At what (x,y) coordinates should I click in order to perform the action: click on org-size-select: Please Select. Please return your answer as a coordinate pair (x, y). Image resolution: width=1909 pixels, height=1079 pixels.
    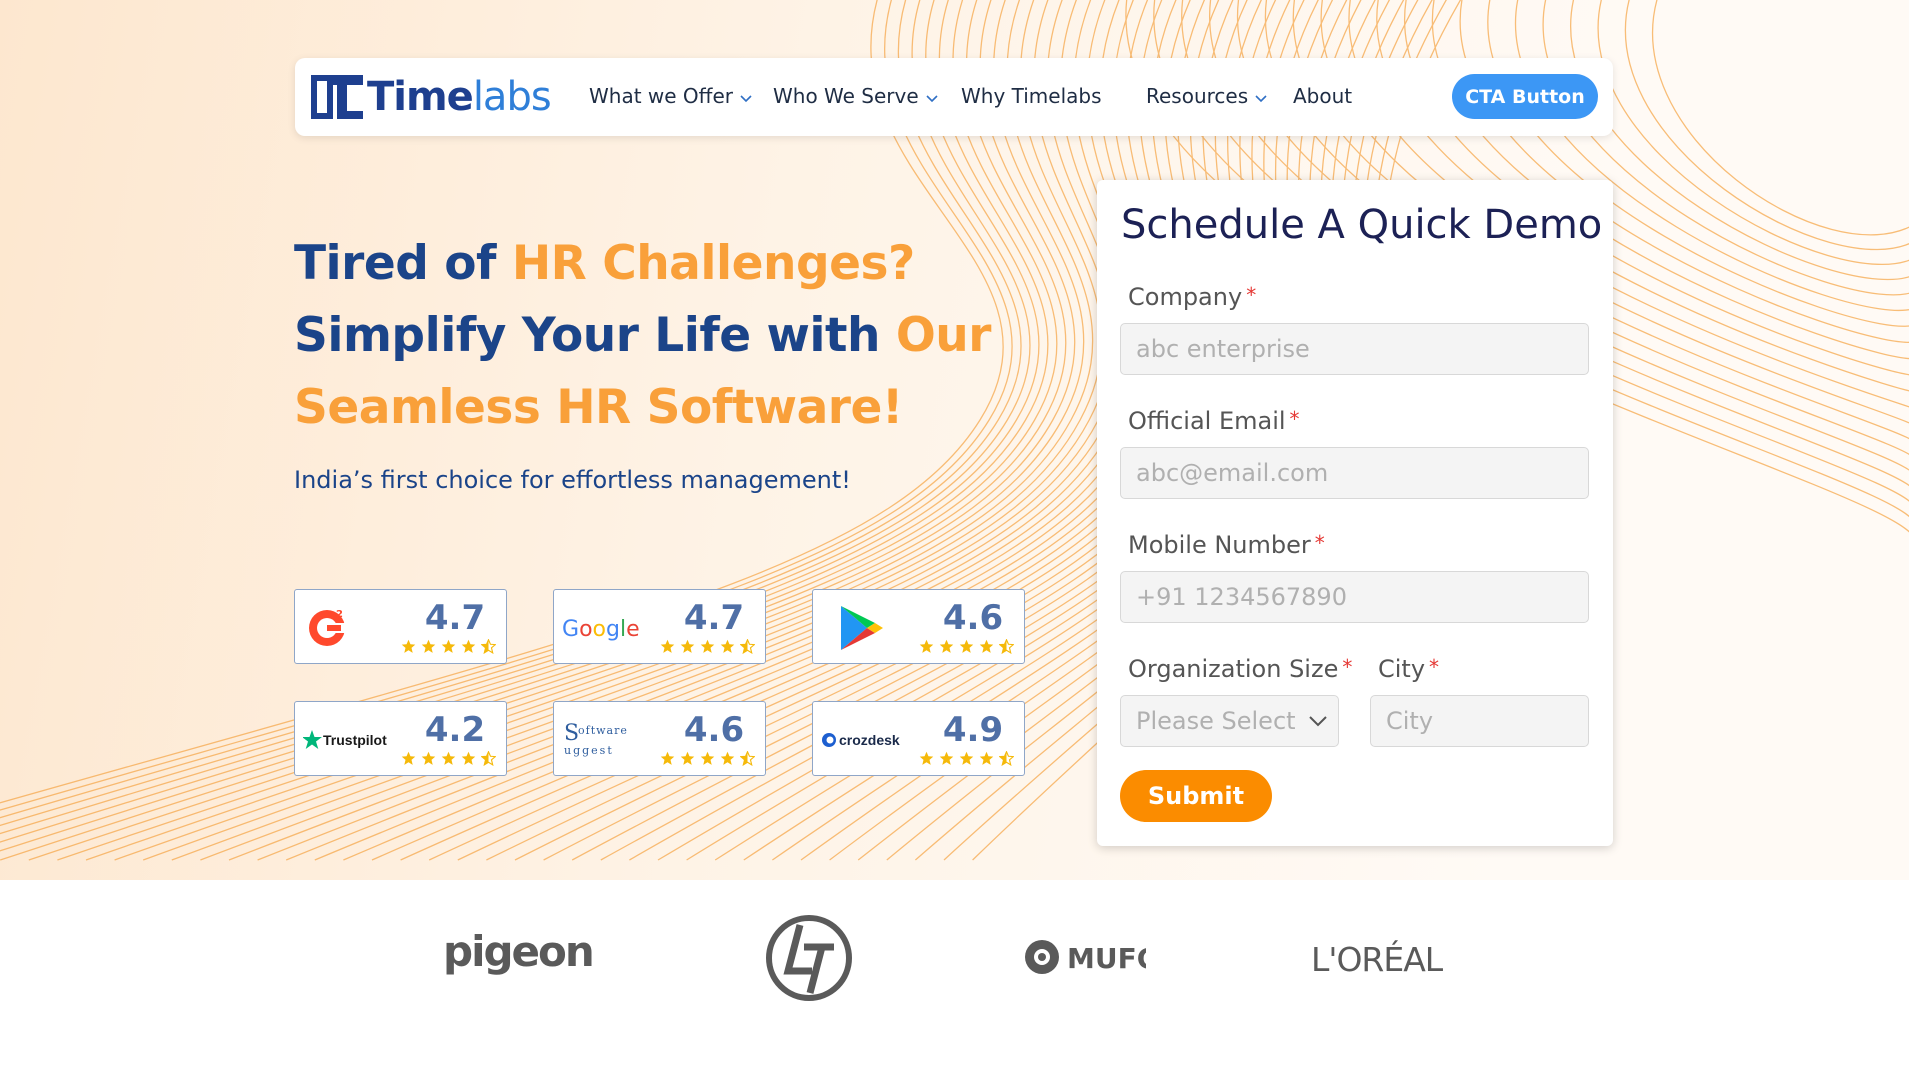
    Looking at the image, I should click on (1229, 721).